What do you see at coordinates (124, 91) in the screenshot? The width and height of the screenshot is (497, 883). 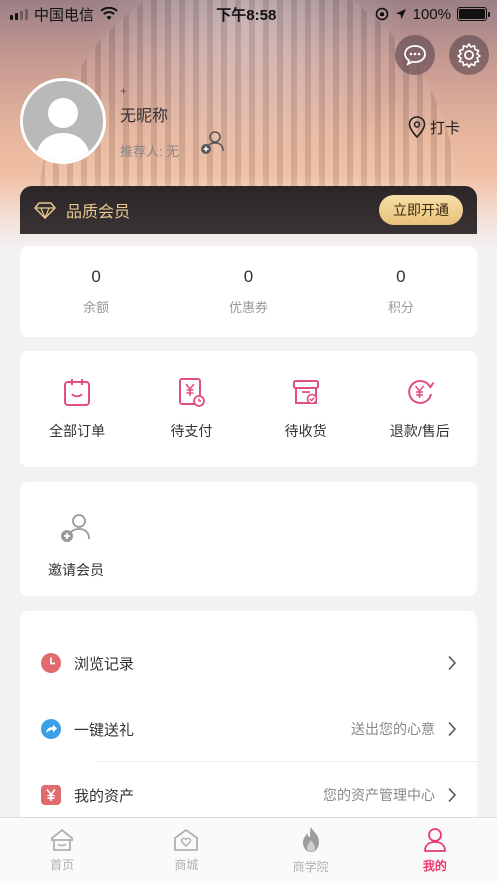 I see `plus-mark: +` at bounding box center [124, 91].